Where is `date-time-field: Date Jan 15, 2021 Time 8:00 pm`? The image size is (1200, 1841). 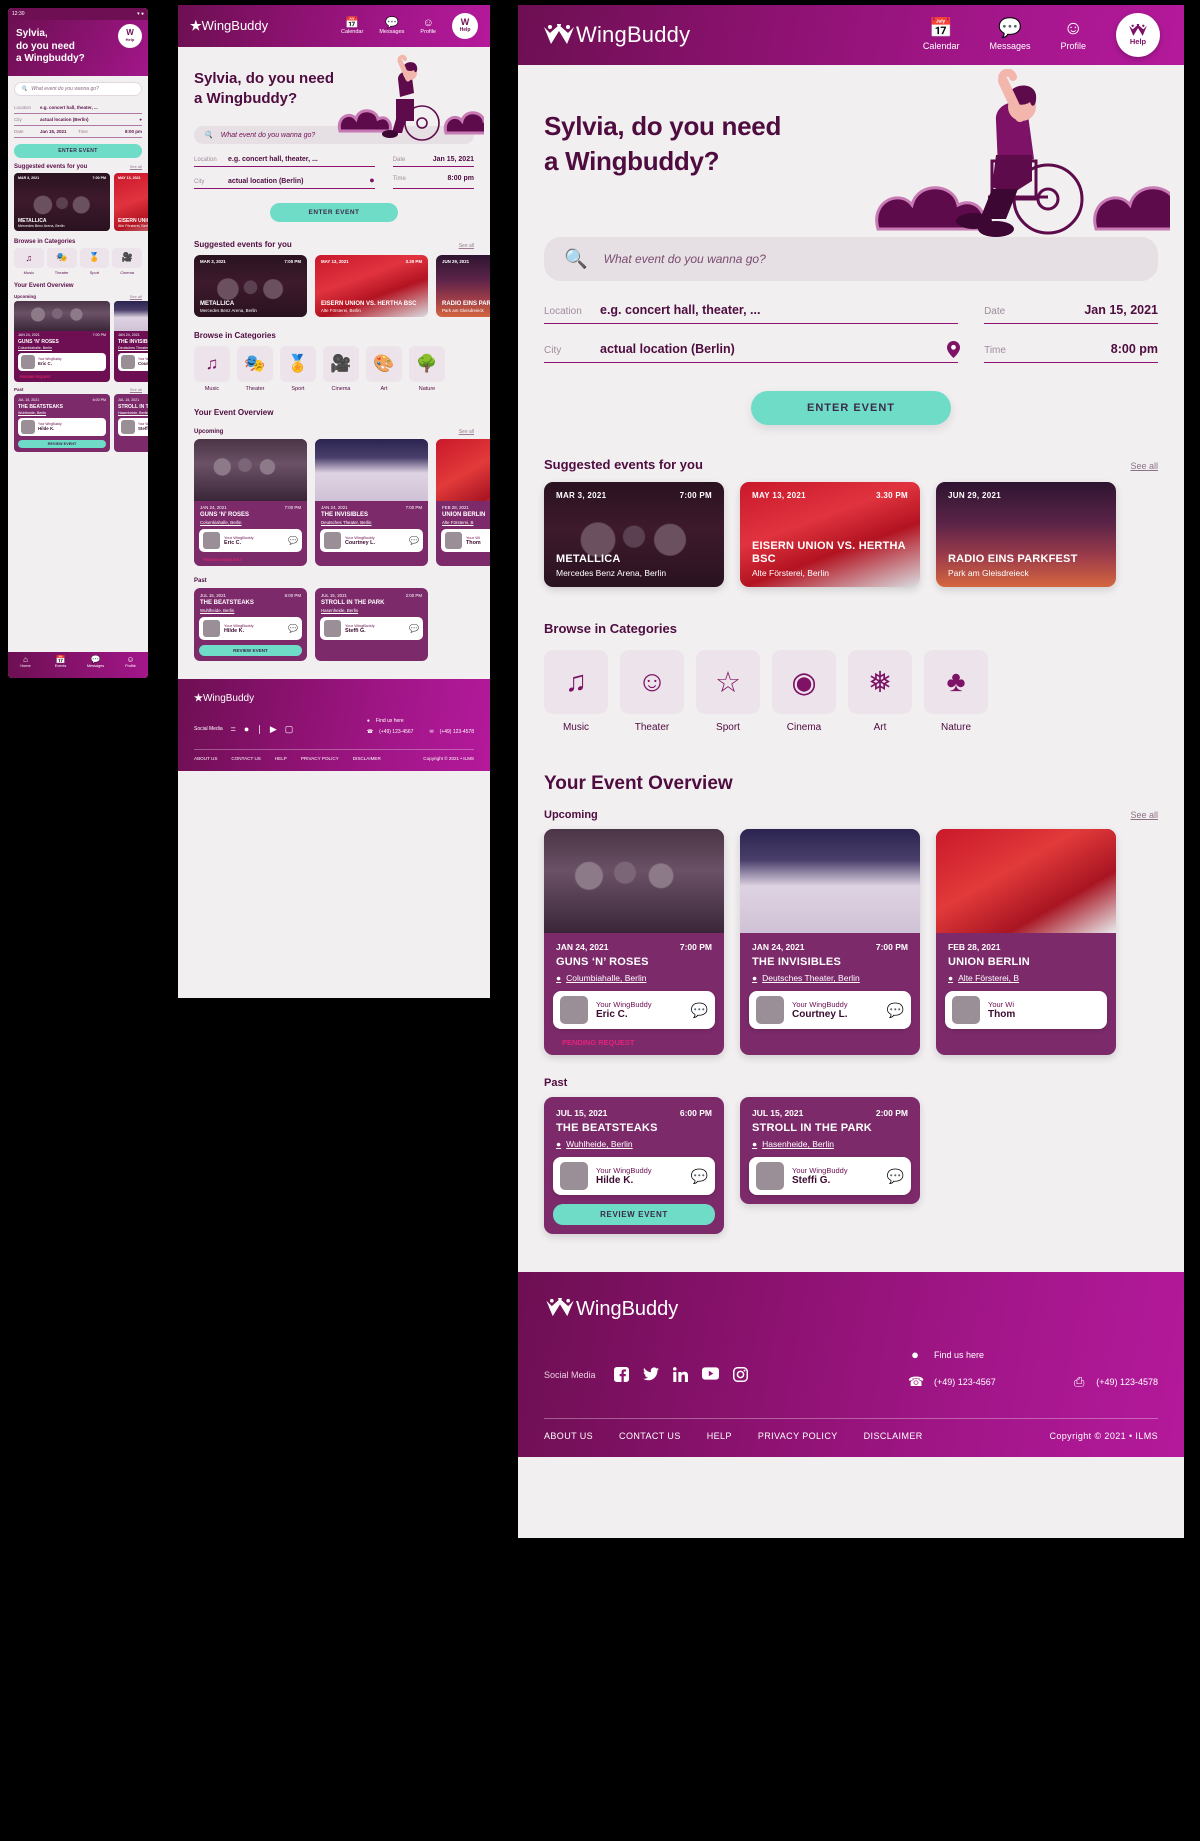 date-time-field: Date Jan 15, 2021 Time 8:00 pm is located at coordinates (78, 132).